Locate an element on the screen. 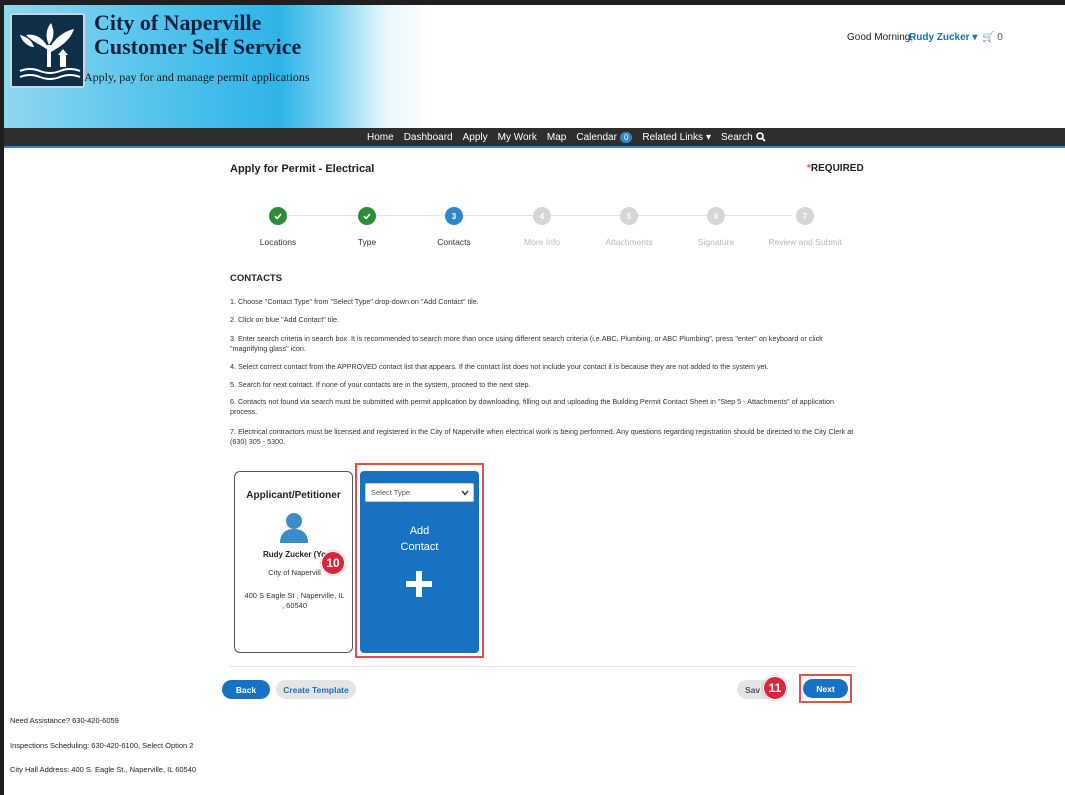  step-attachments: 5 Attachments is located at coordinates (629, 227).